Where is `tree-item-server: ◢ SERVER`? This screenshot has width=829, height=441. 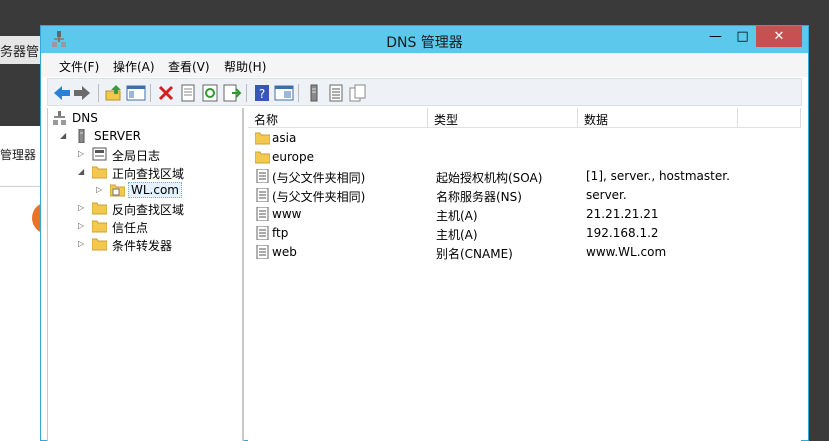
tree-item-server: ◢ SERVER is located at coordinates (150, 137).